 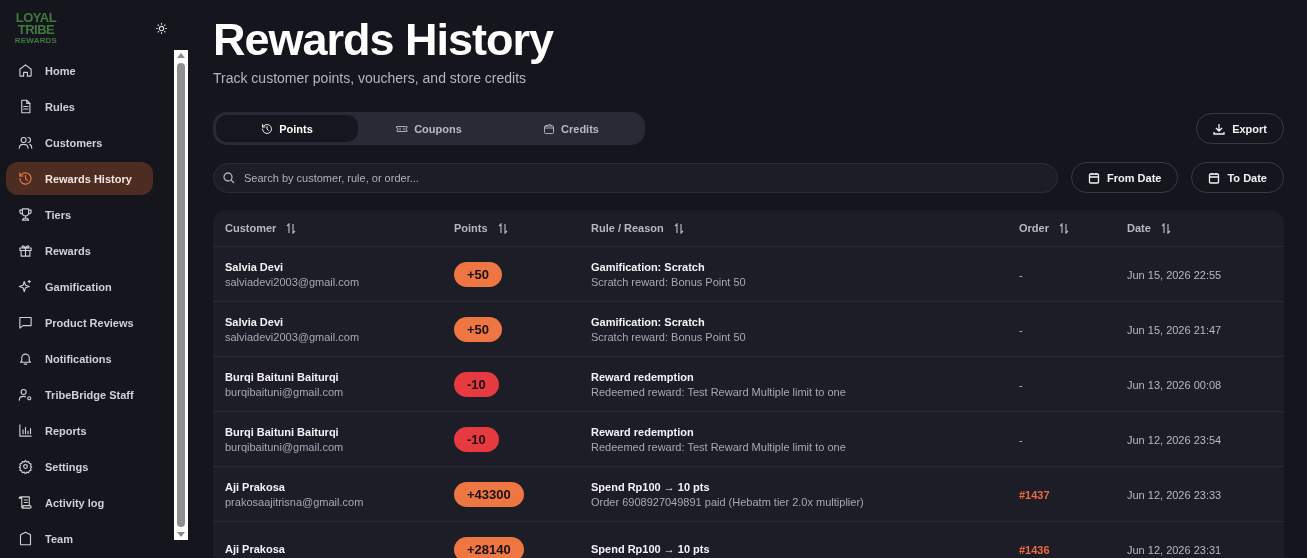 What do you see at coordinates (627, 228) in the screenshot?
I see `column-header: Rule / Reason` at bounding box center [627, 228].